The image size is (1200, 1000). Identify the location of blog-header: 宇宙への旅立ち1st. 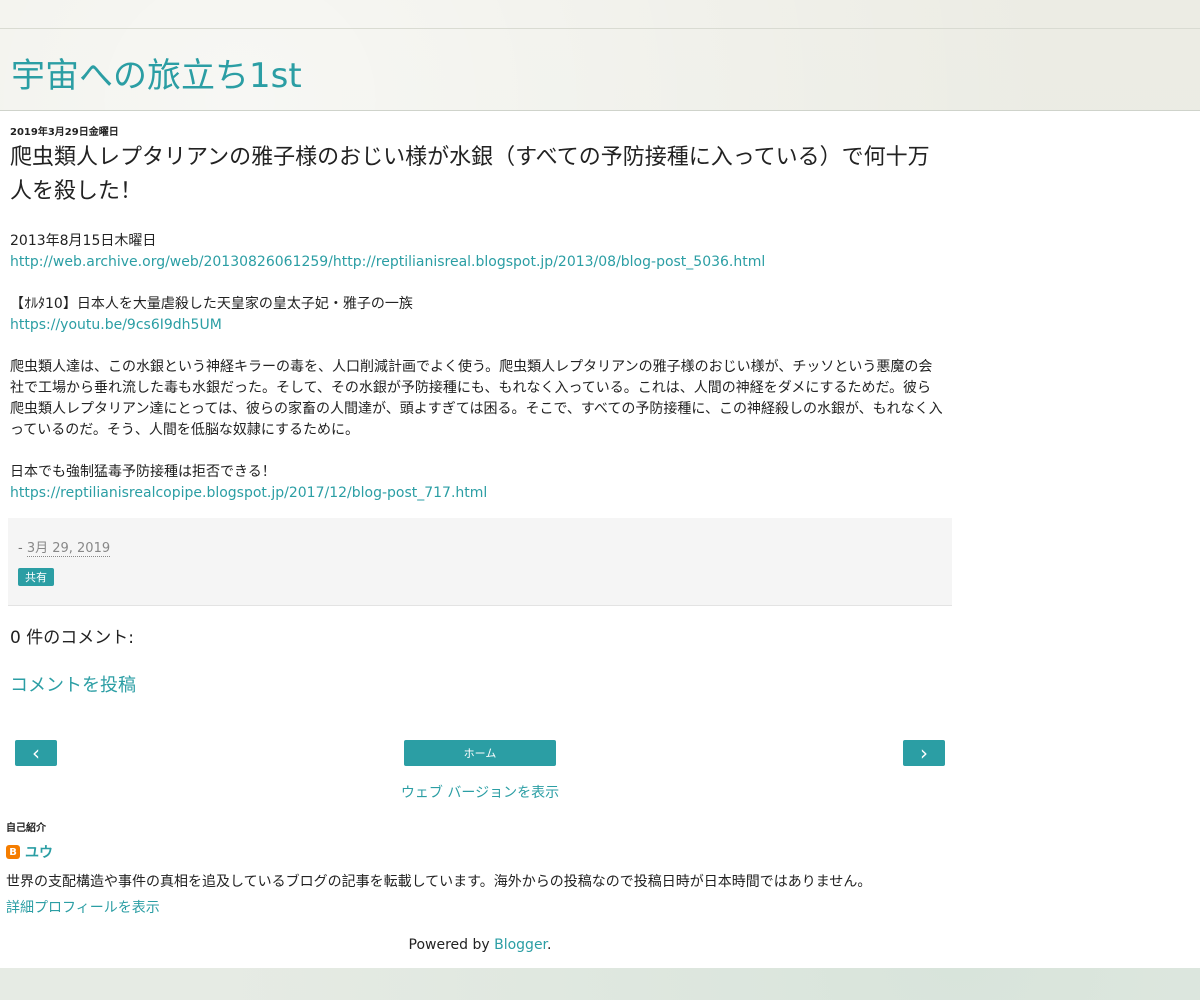
(600, 69).